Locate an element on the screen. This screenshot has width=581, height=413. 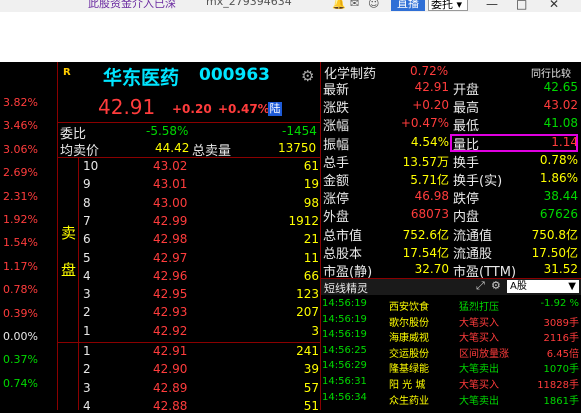
buy-price: 42.89 is located at coordinates (170, 388).